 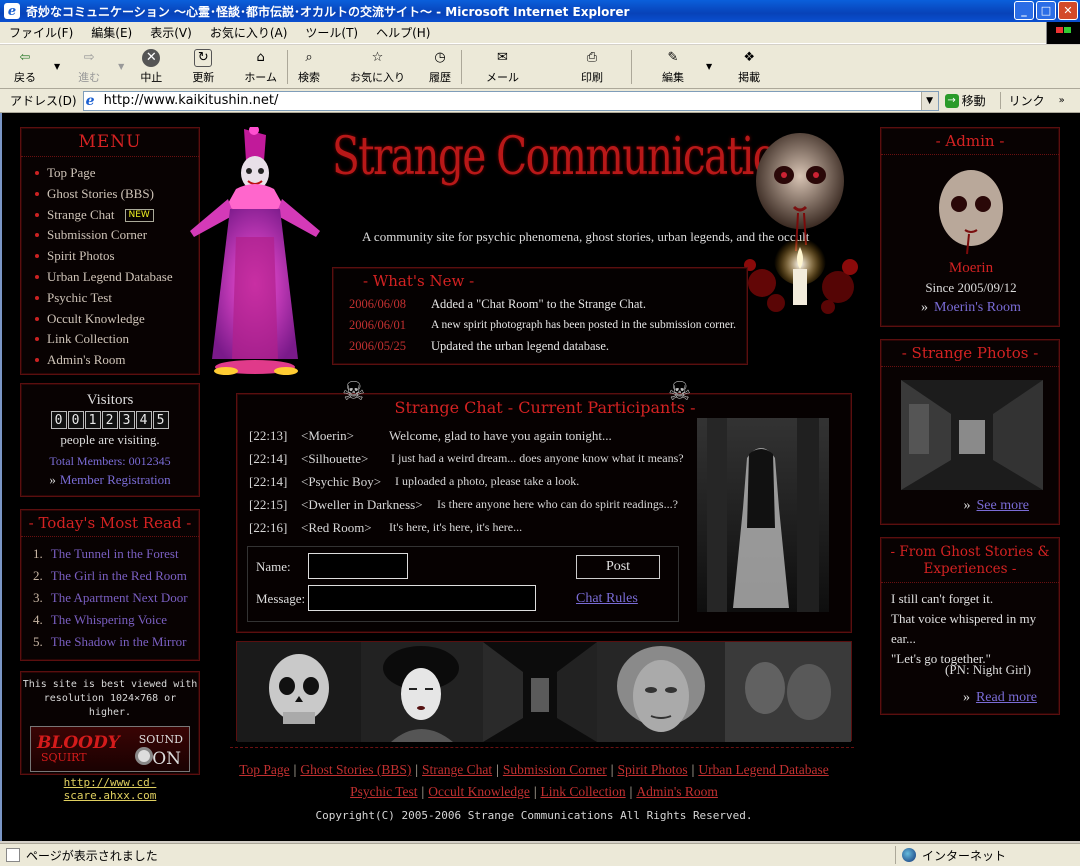 I want to click on home-button: ⌂ ホーム, so click(x=260, y=67).